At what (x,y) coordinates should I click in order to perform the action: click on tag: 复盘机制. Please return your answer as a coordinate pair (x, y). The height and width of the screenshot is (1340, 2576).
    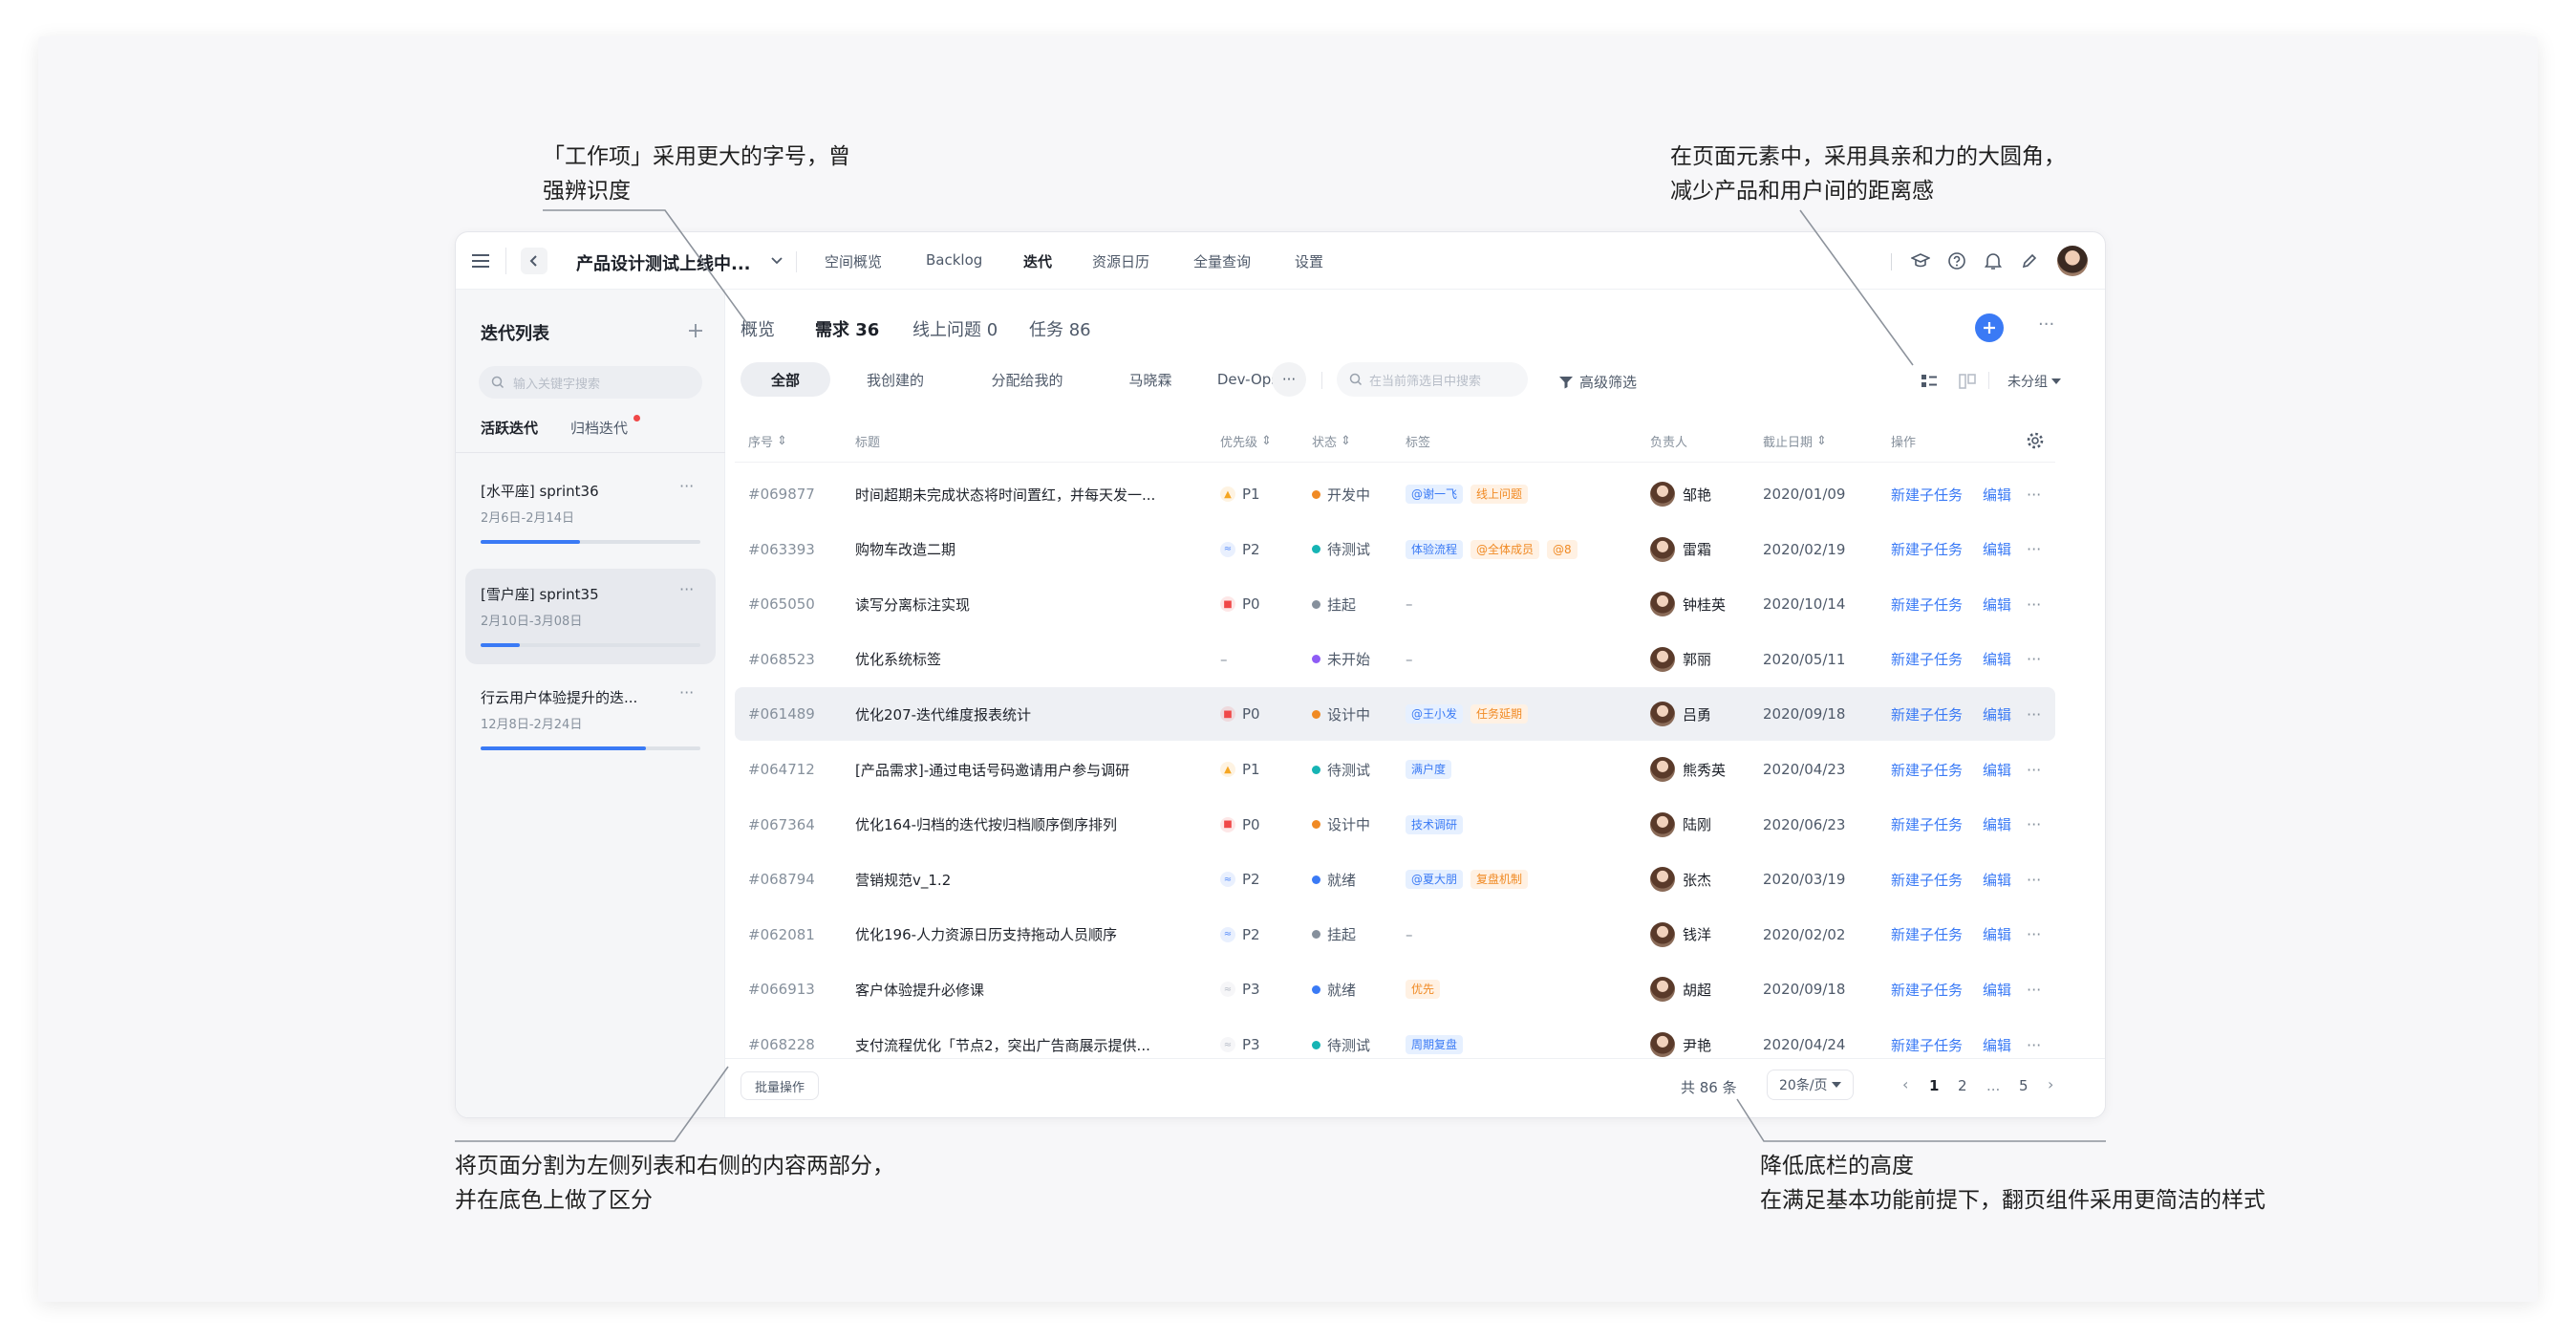
    Looking at the image, I should click on (1499, 880).